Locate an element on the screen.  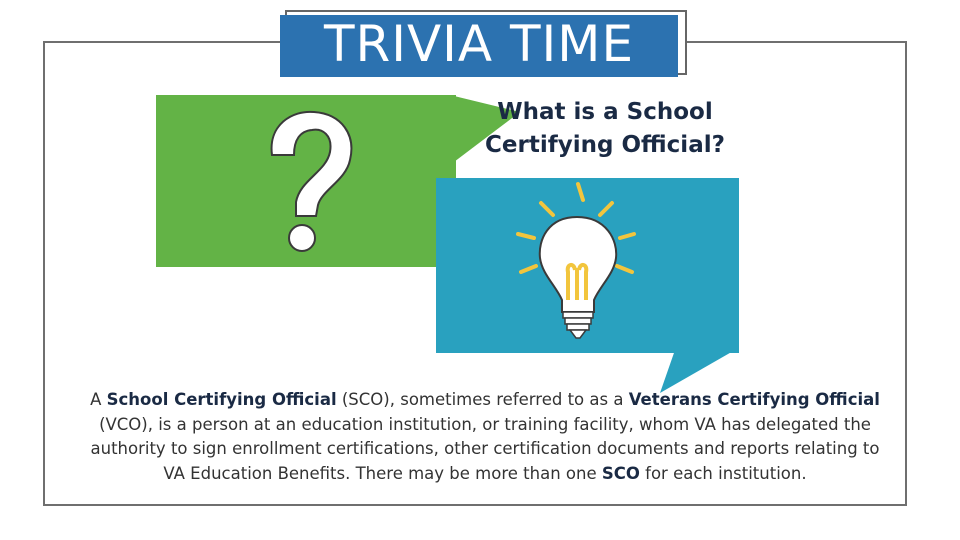
sco-term: School Certifying Official is located at coordinates (221, 399).